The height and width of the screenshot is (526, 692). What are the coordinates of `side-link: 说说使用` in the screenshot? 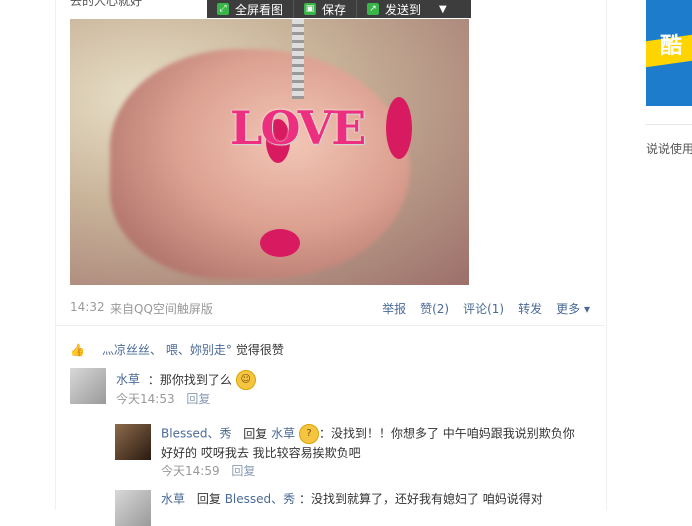 It's located at (669, 148).